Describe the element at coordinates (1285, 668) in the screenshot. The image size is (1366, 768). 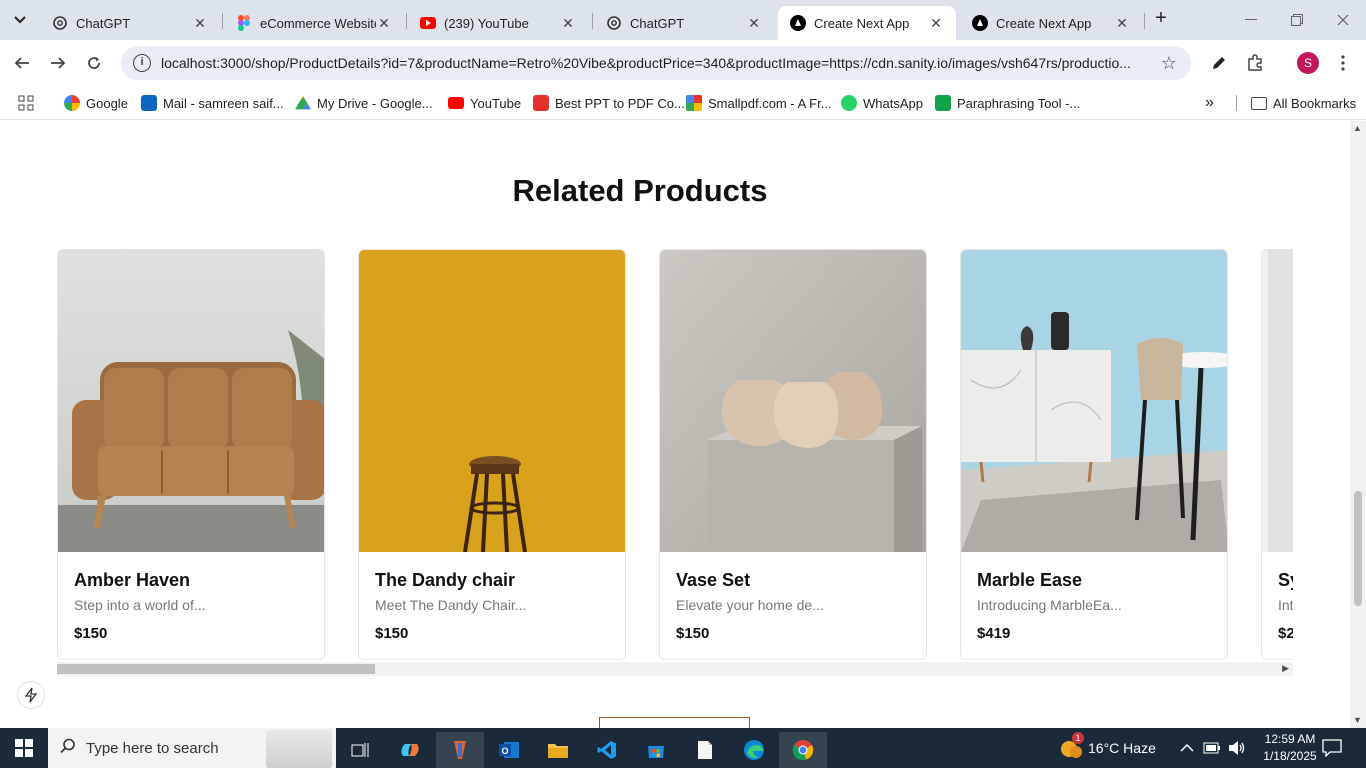
I see `scroll-right-arrow-icon: ▶` at that location.